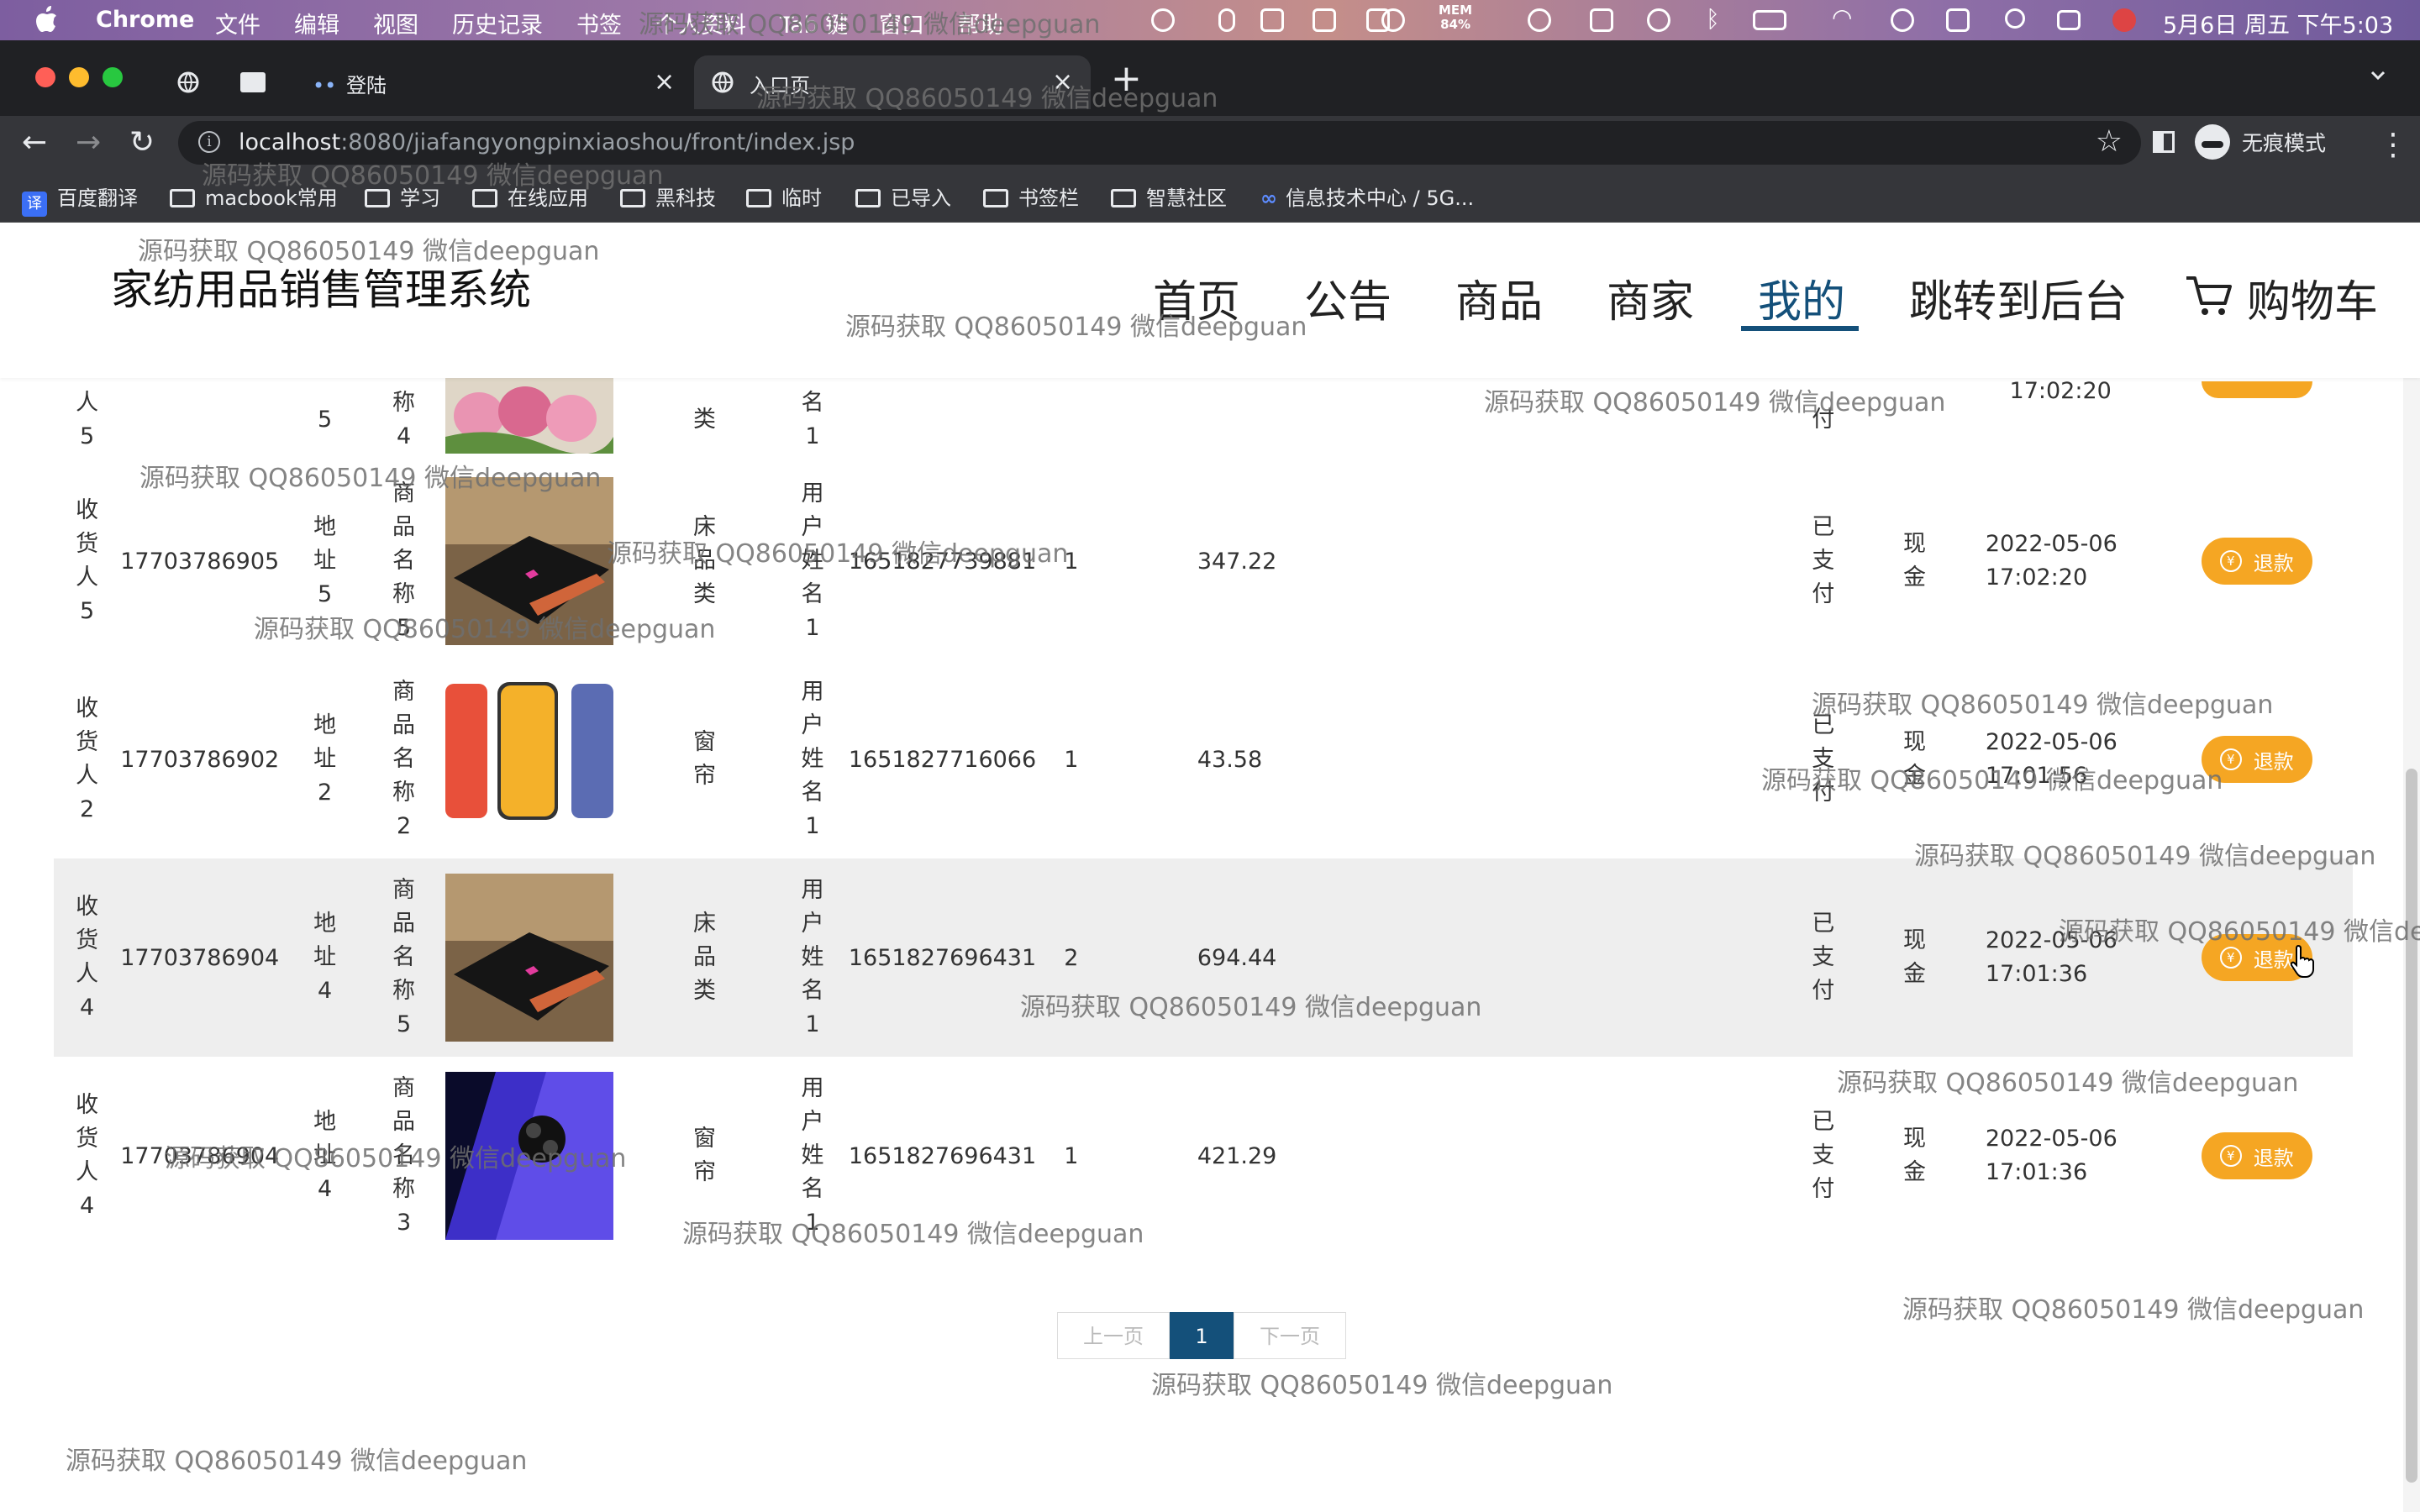  Describe the element at coordinates (34, 143) in the screenshot. I see `back-button: ←` at that location.